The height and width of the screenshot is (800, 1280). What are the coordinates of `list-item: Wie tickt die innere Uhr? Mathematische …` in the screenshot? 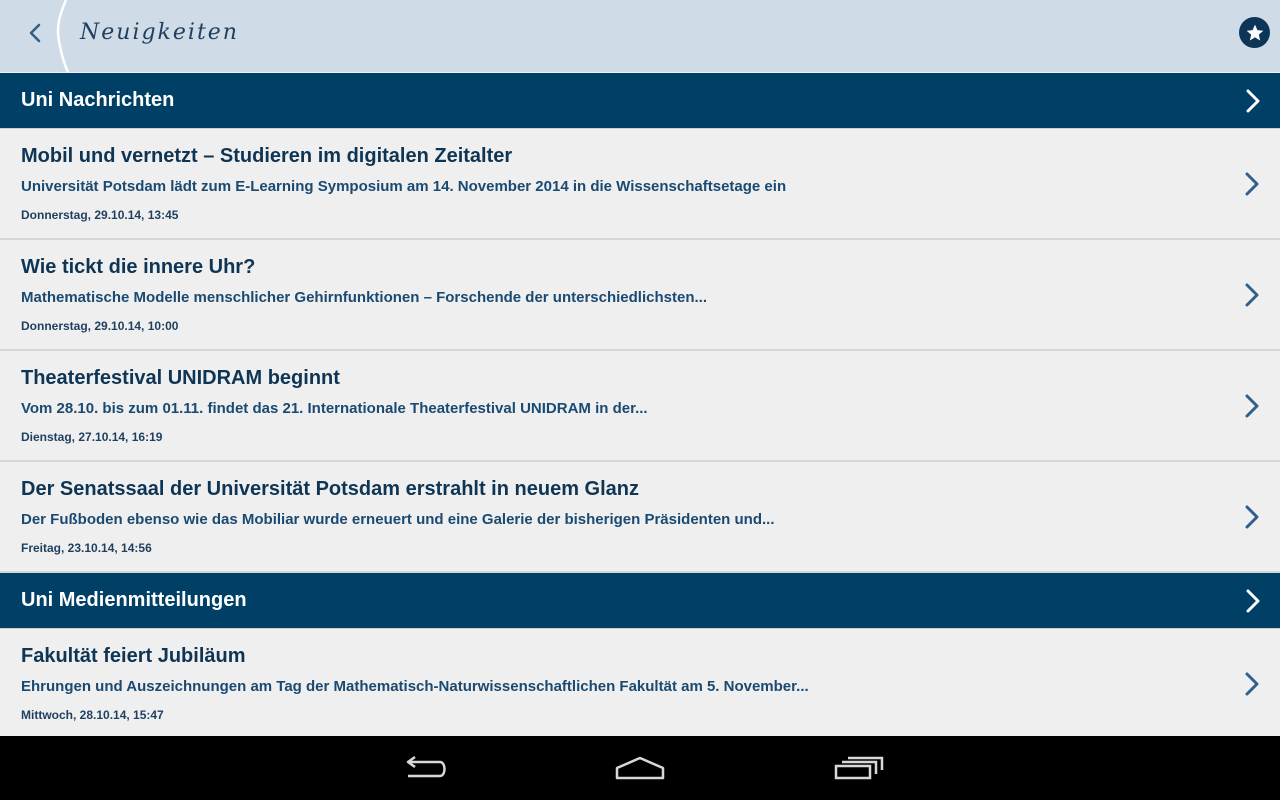 It's located at (640, 295).